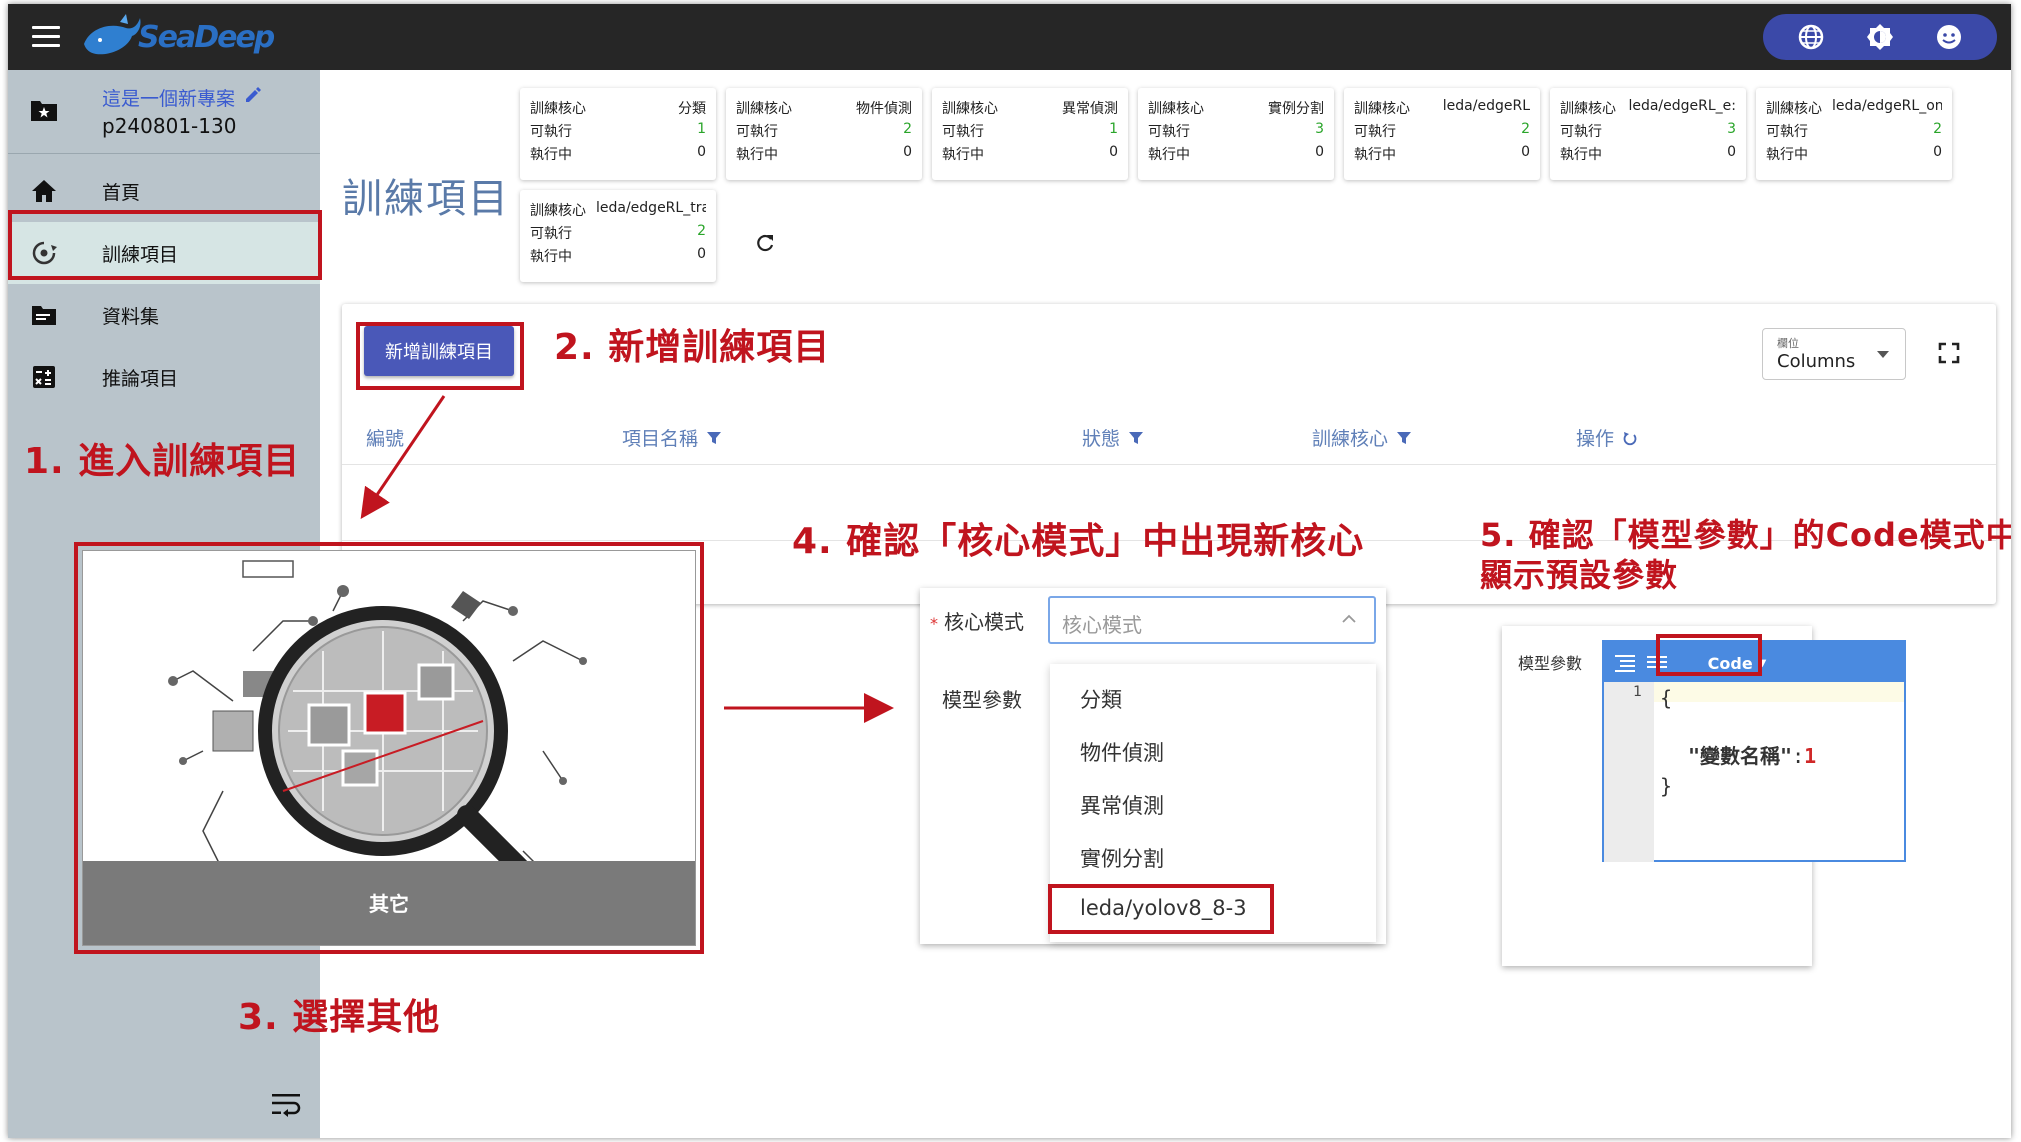 The height and width of the screenshot is (1142, 2021). I want to click on annotation-arrows, so click(627, 559).